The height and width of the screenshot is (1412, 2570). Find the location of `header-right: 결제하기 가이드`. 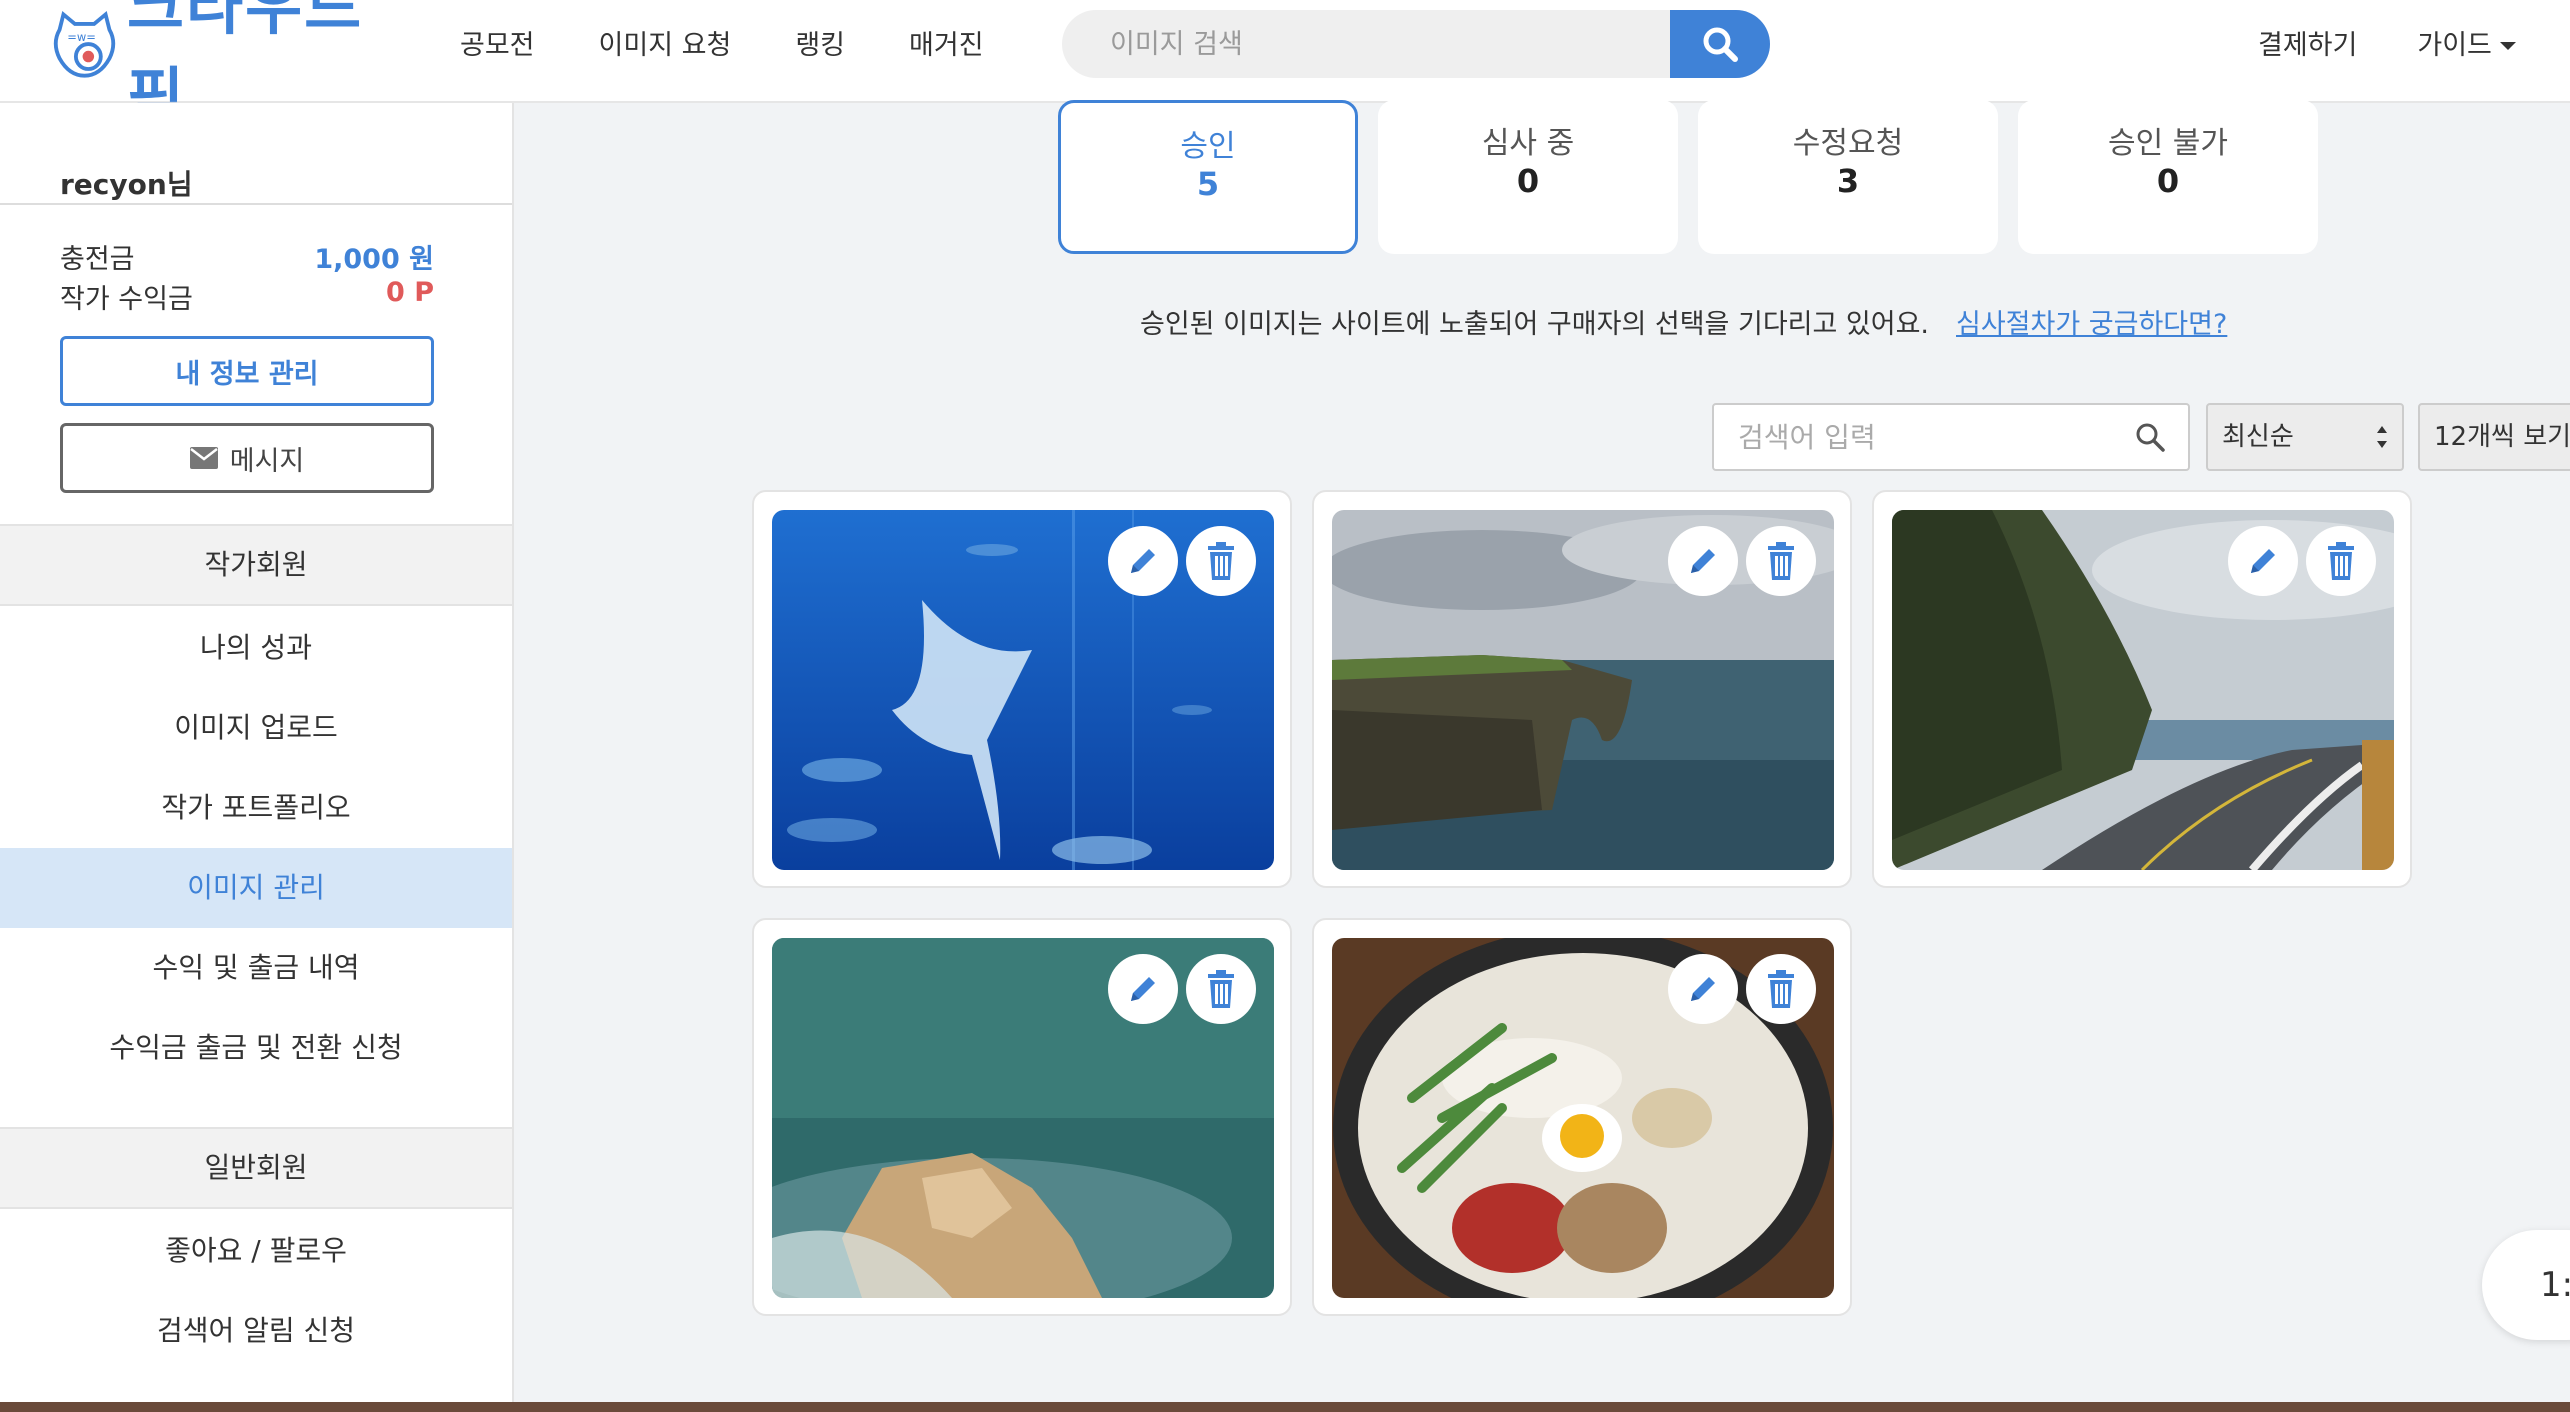

header-right: 결제하기 가이드 is located at coordinates (2387, 46).